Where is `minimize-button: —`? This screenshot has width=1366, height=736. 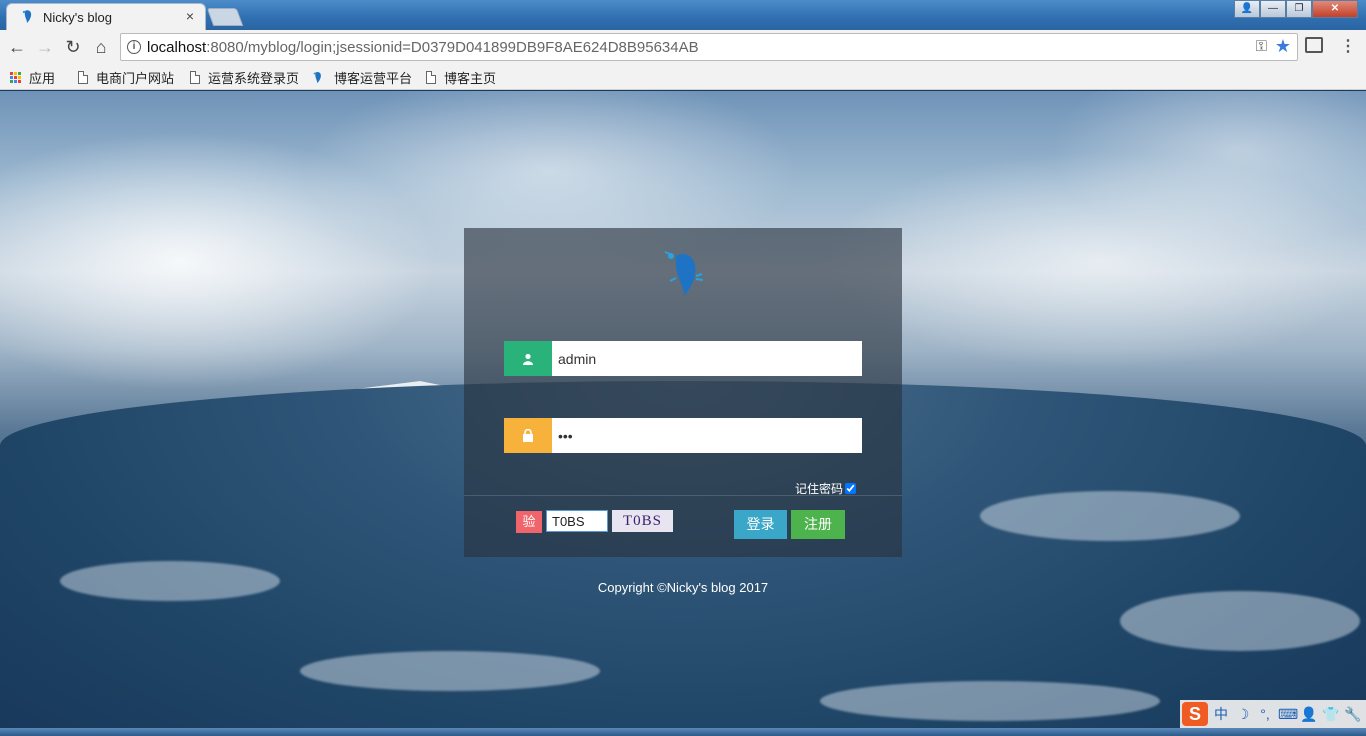
minimize-button: — is located at coordinates (1273, 9).